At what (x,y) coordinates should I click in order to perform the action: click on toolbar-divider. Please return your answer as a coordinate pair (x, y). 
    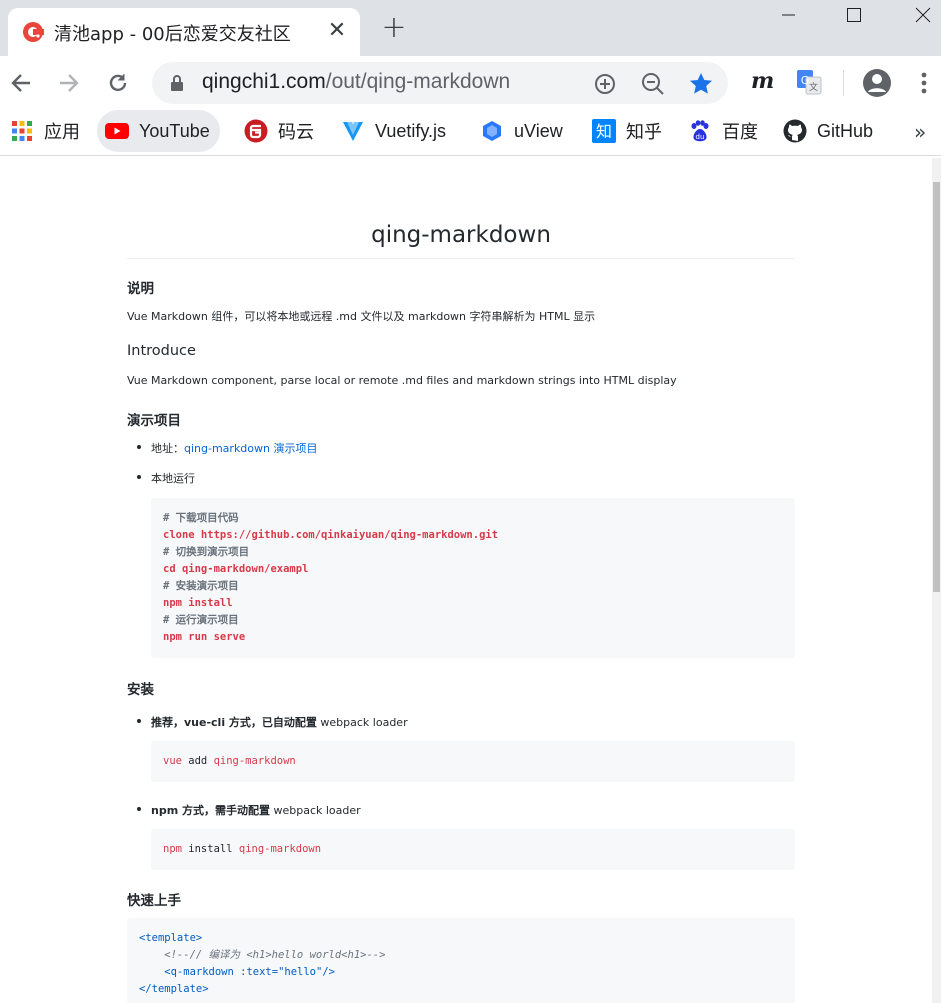
    Looking at the image, I should click on (843, 83).